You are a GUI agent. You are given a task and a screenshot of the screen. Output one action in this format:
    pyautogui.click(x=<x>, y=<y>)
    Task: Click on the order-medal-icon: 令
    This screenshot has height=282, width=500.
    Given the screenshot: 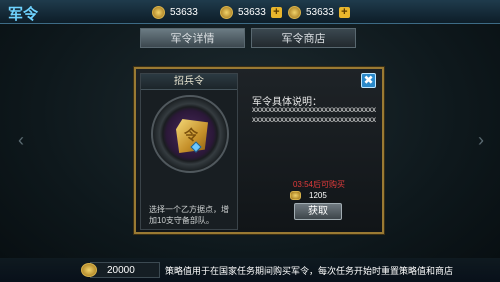 What is the action you would take?
    pyautogui.click(x=190, y=134)
    